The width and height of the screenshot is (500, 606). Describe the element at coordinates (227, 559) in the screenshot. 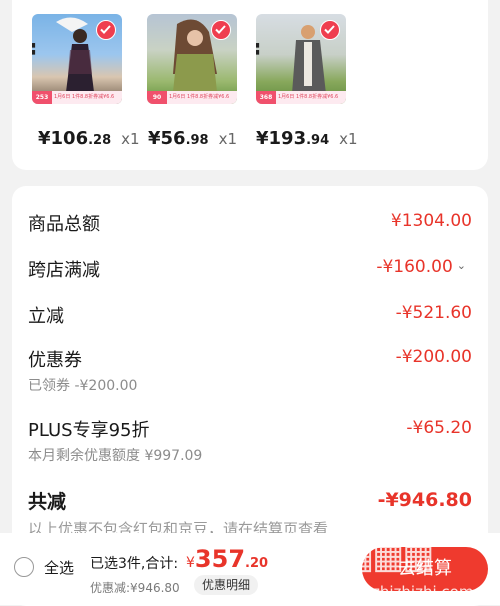

I see `total-amount: ¥357.20` at that location.